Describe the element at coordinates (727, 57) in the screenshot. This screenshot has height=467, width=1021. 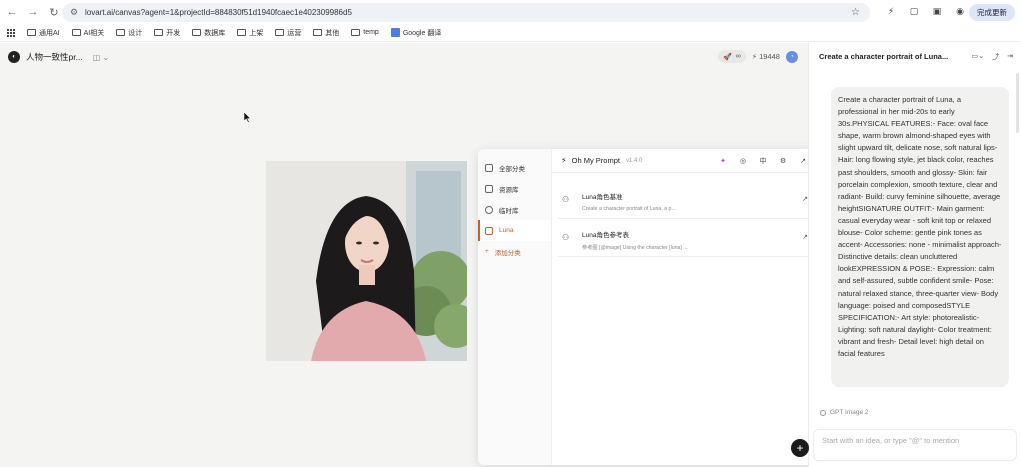
I see `rocket-icon: 🚀` at that location.